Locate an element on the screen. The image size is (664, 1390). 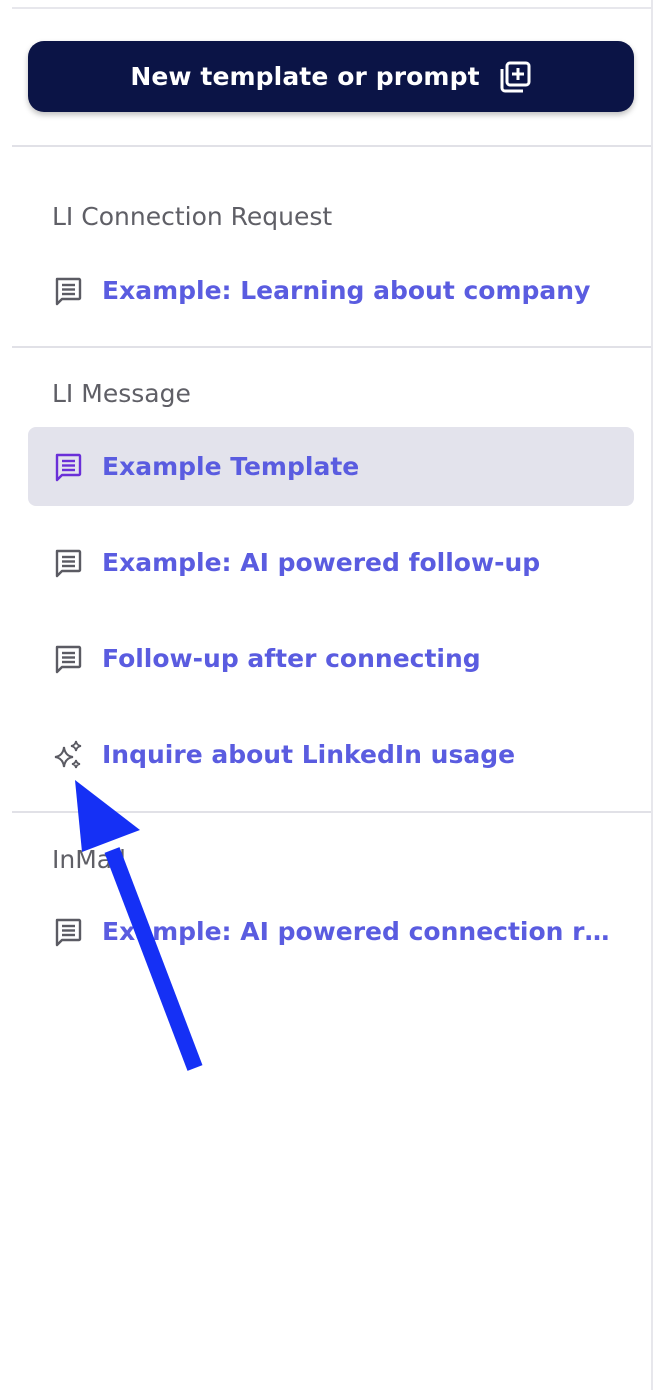
template-item-learning-about-company: Example: Learning about company is located at coordinates (331, 290).